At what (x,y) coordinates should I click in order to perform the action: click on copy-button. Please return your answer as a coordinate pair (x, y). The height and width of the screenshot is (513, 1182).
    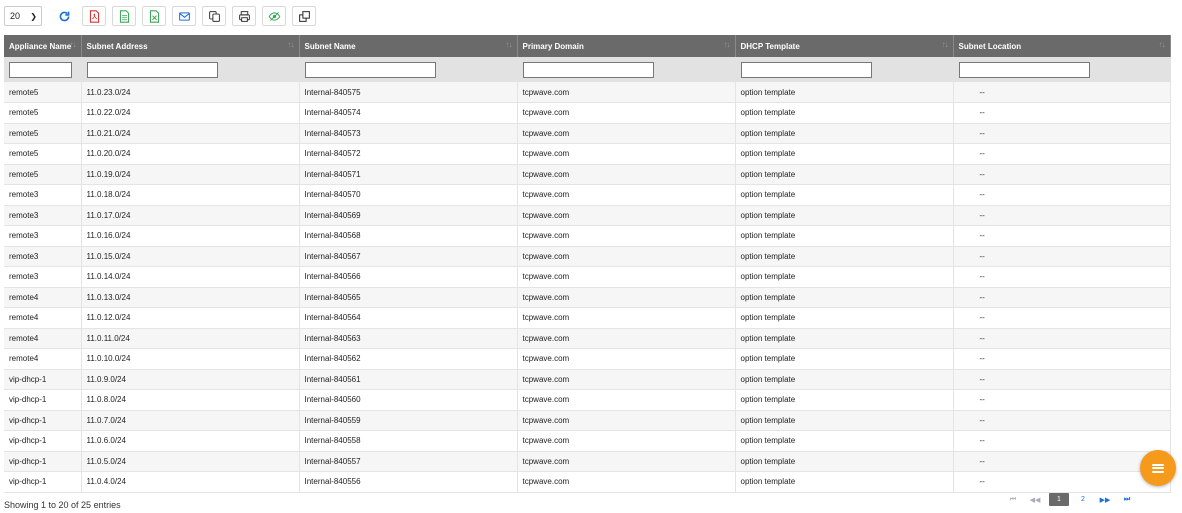
    Looking at the image, I should click on (214, 16).